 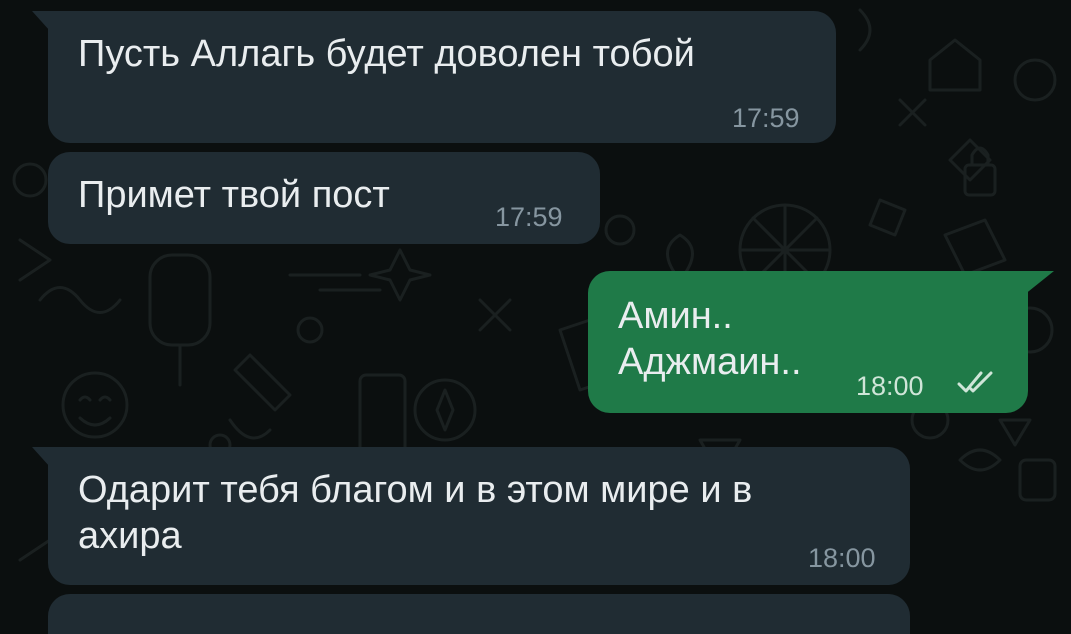 I want to click on message-text: Амин.. Аджмаин.., so click(x=710, y=339).